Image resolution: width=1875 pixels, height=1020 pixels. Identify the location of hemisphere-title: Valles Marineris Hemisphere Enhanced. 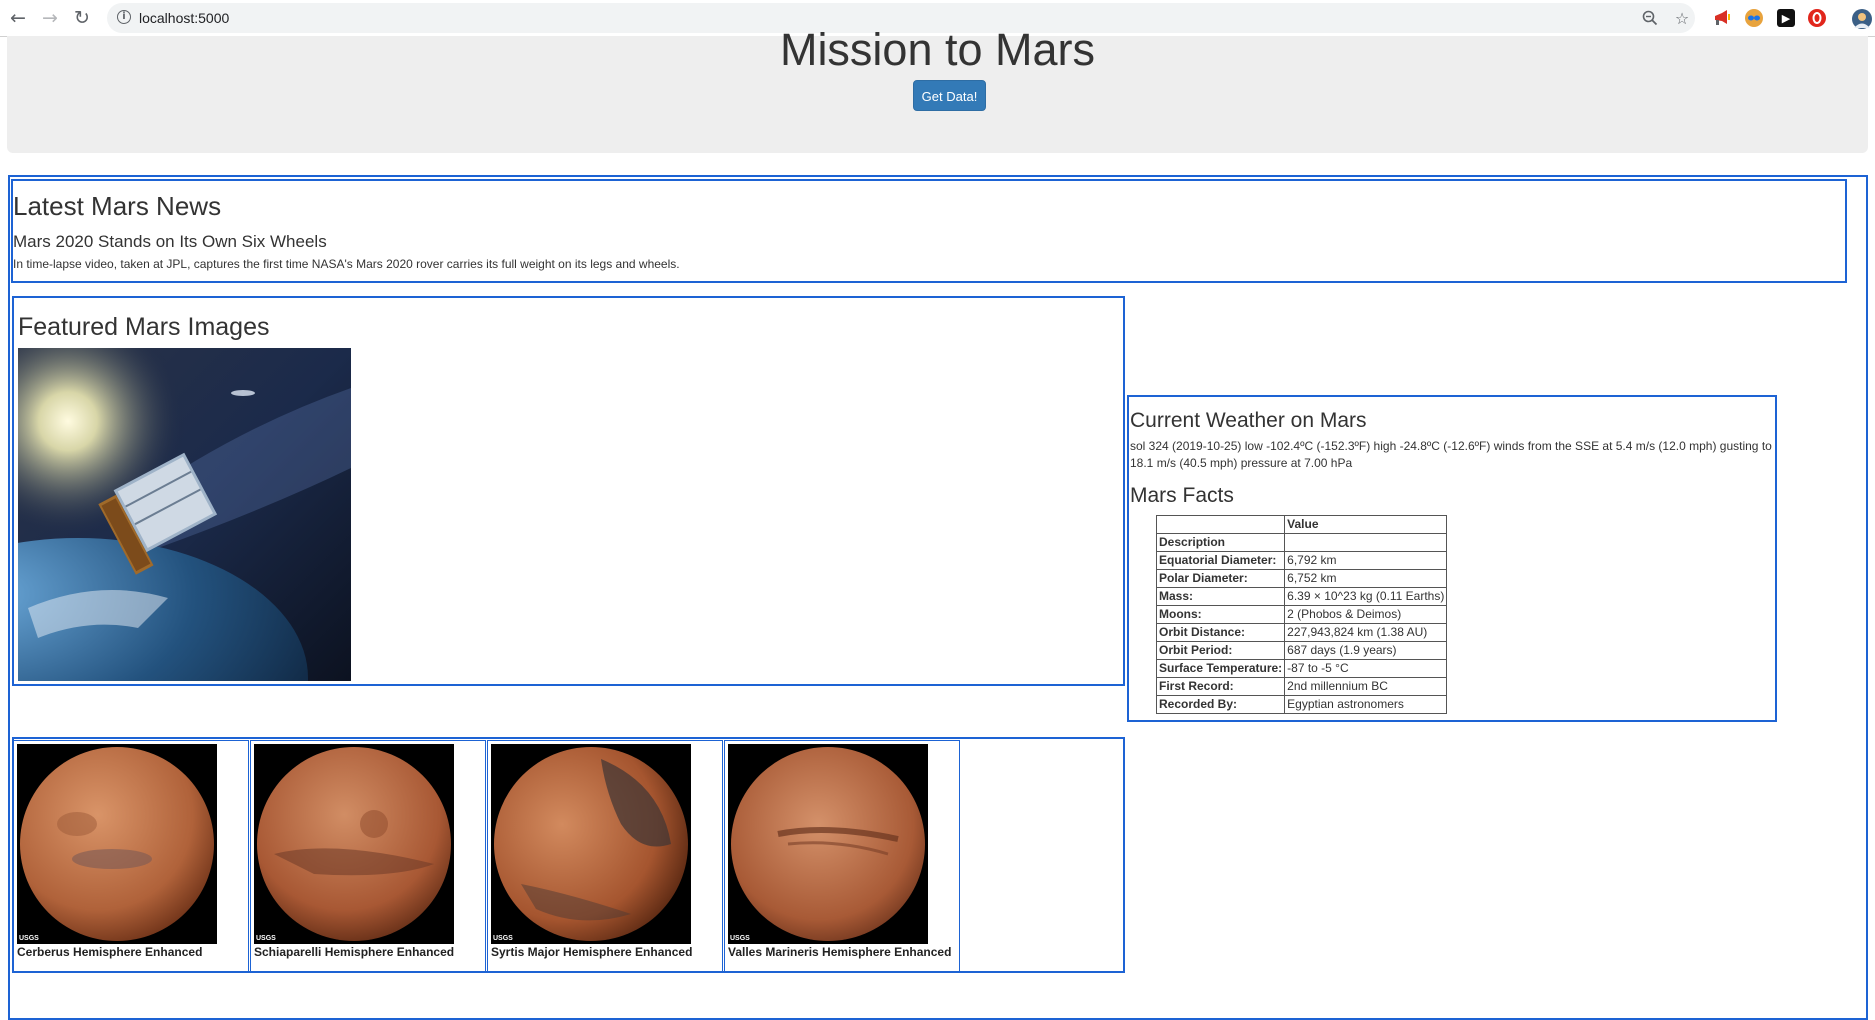
(840, 952).